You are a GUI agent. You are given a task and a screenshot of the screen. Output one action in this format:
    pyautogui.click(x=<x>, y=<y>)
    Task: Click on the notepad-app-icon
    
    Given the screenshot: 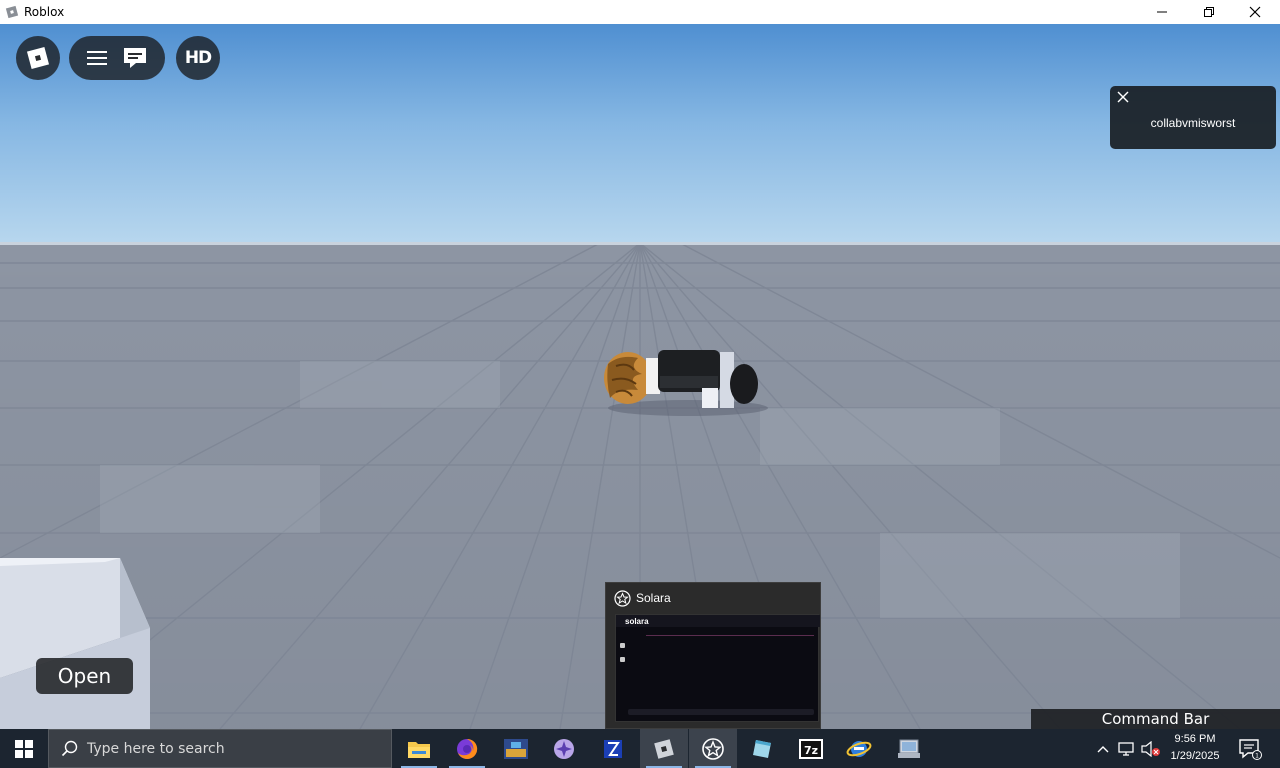 What is the action you would take?
    pyautogui.click(x=762, y=748)
    